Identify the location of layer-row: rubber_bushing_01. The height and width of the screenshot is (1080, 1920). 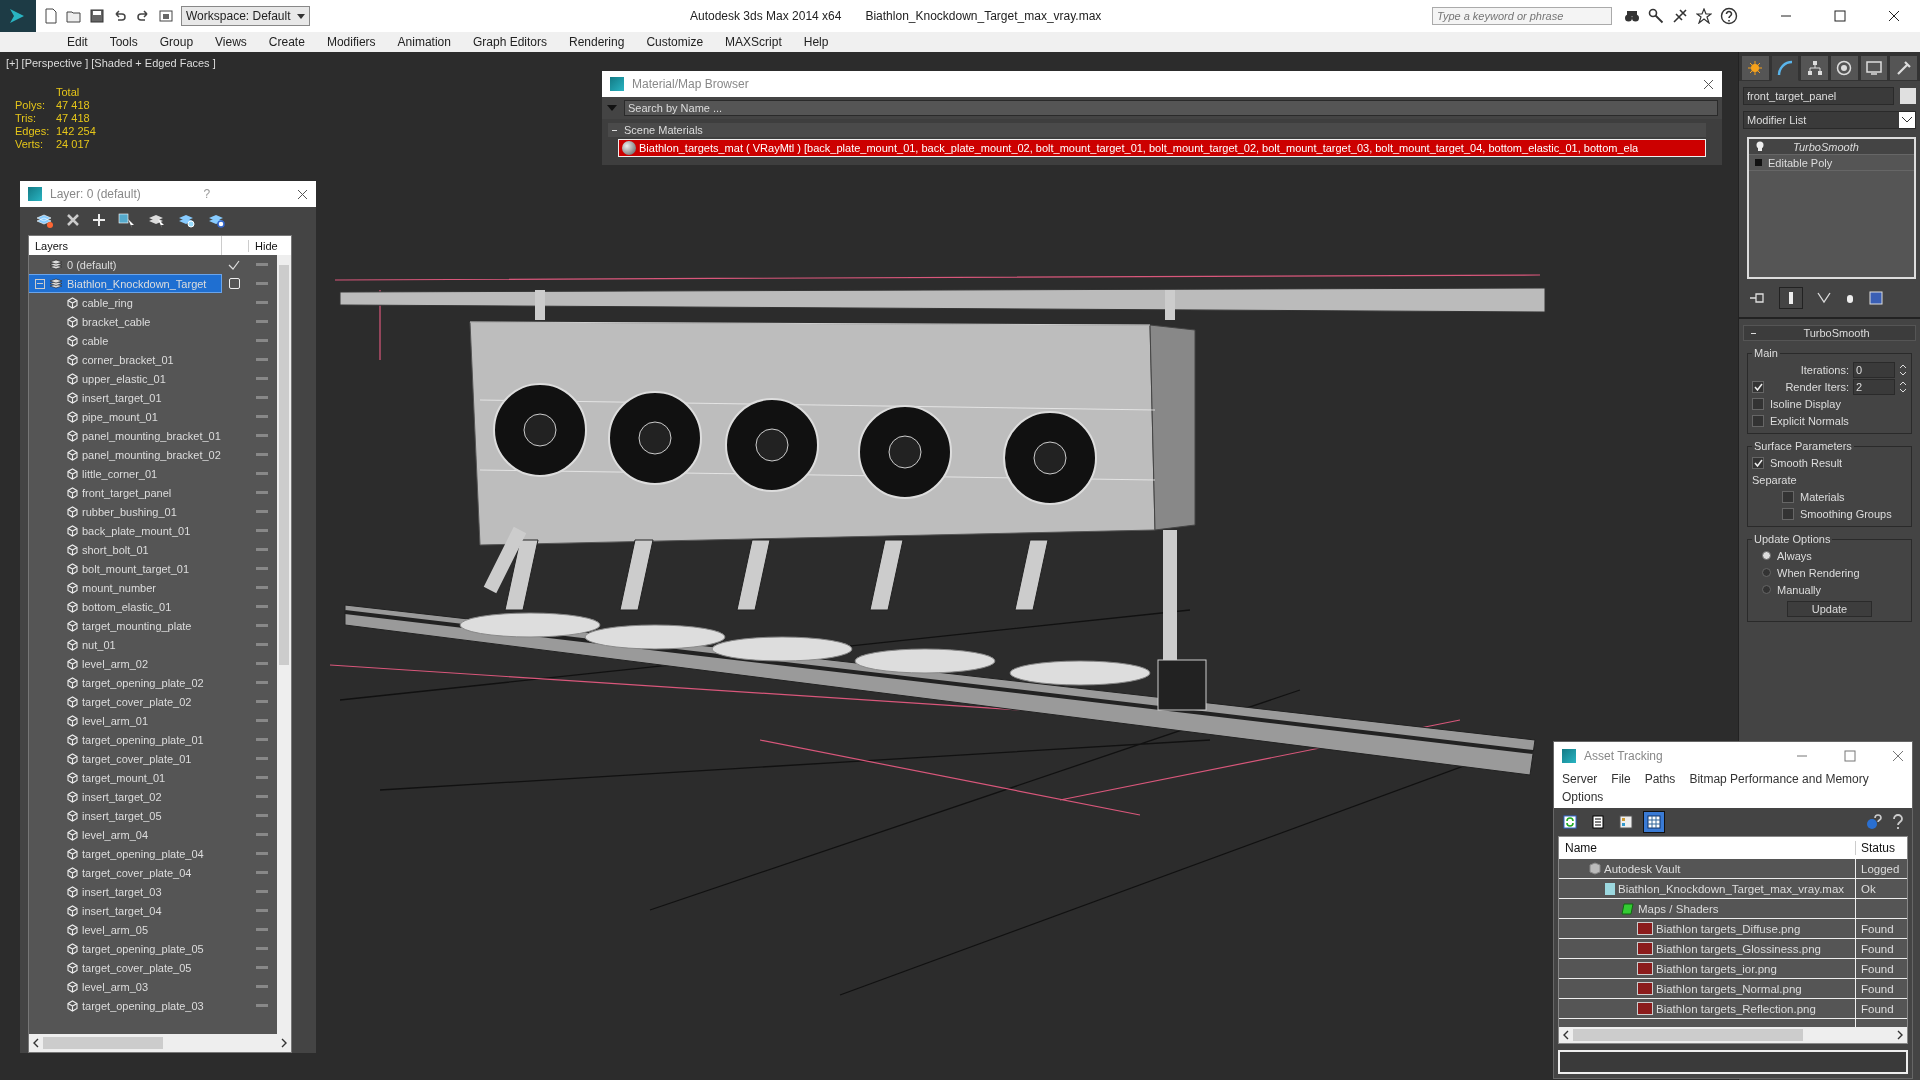
(125, 511).